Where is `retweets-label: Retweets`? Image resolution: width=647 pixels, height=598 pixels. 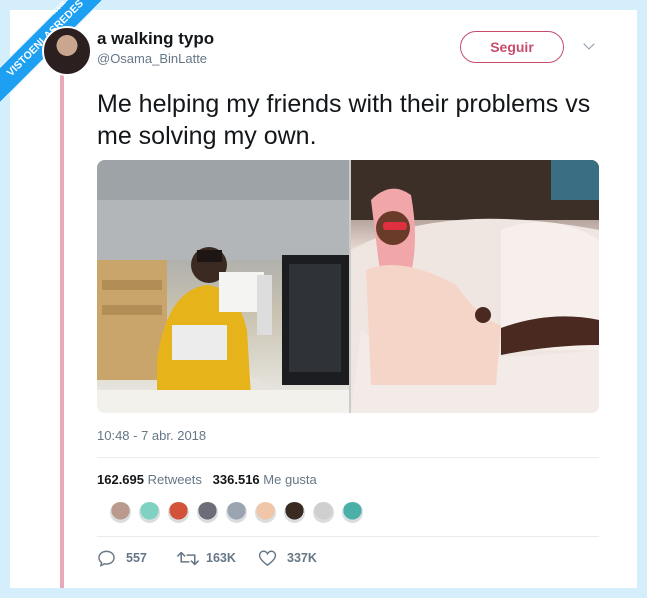
retweets-label: Retweets is located at coordinates (175, 479).